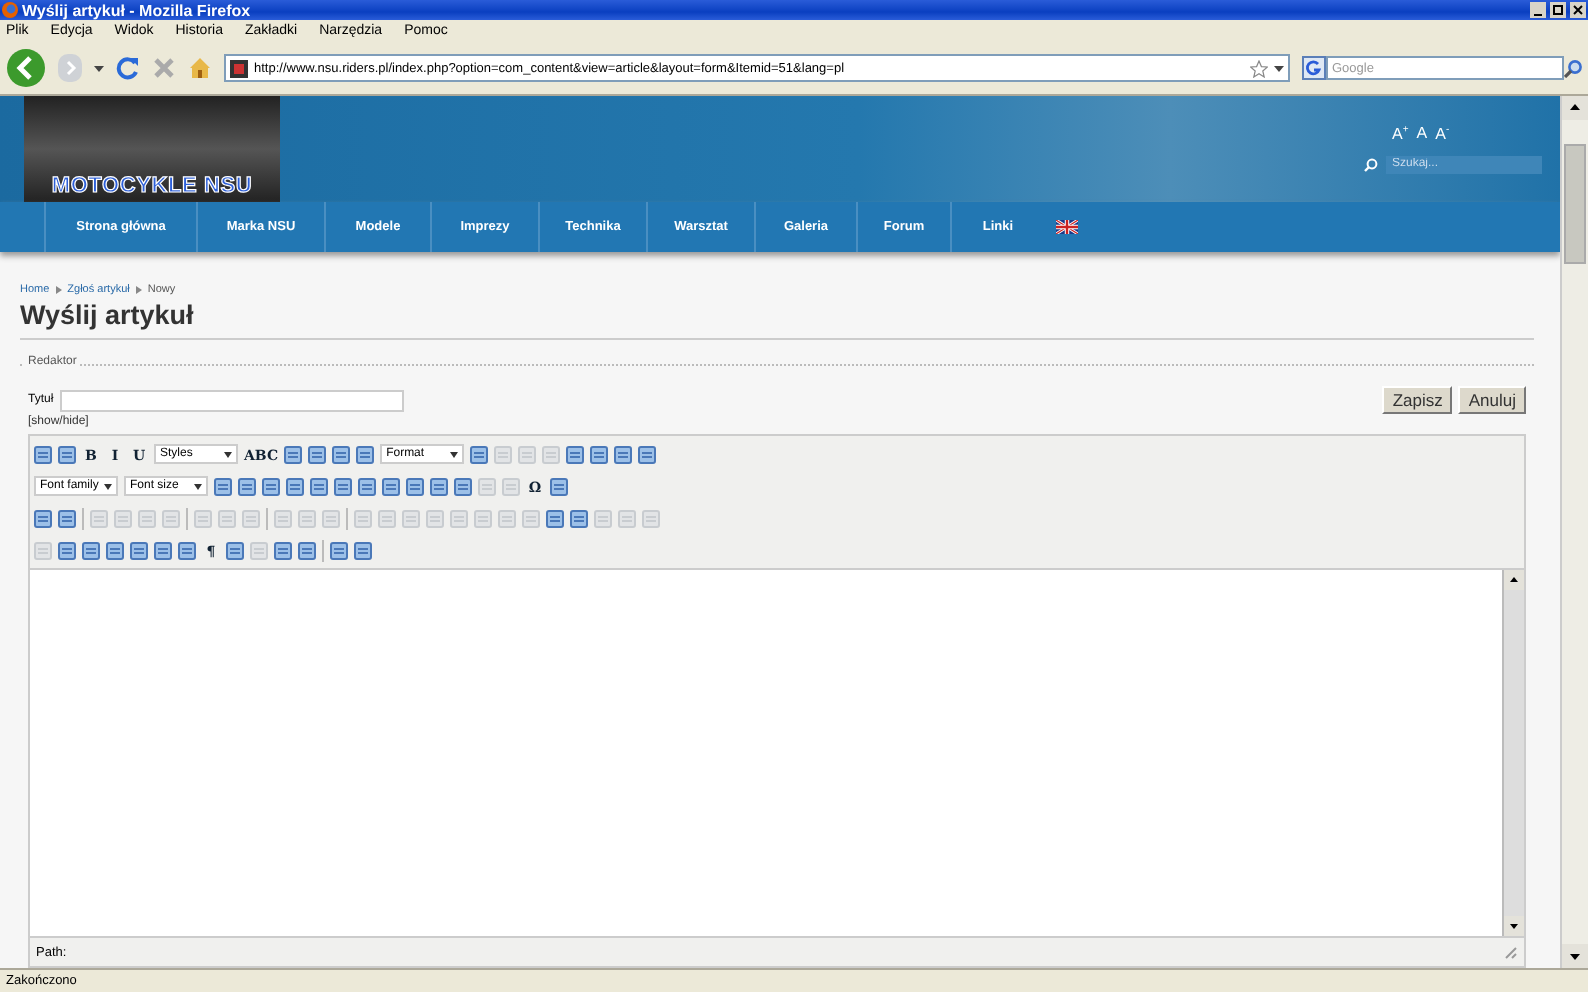 The image size is (1588, 992). I want to click on logo: MOTOCYKLE NSU, so click(152, 149).